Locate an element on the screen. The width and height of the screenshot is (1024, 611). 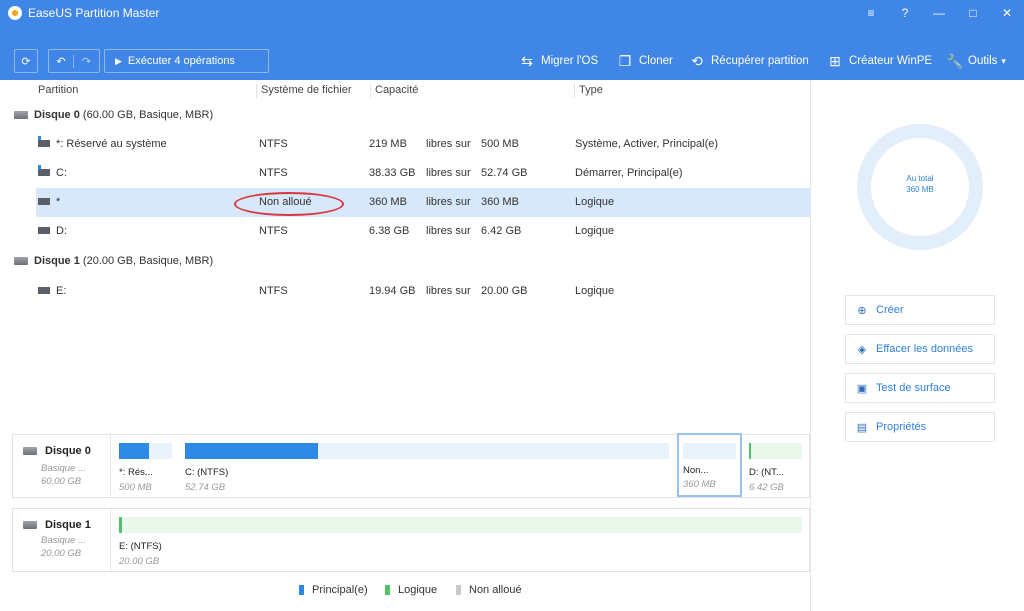
app-logo-icon is located at coordinates (15, 13).